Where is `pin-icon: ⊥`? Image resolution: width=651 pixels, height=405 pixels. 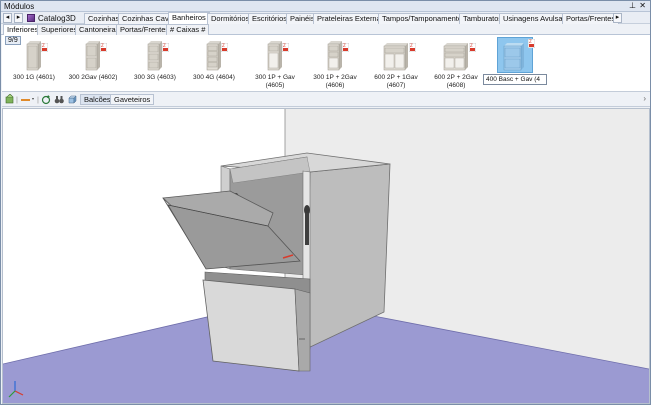 pin-icon: ⊥ is located at coordinates (632, 5).